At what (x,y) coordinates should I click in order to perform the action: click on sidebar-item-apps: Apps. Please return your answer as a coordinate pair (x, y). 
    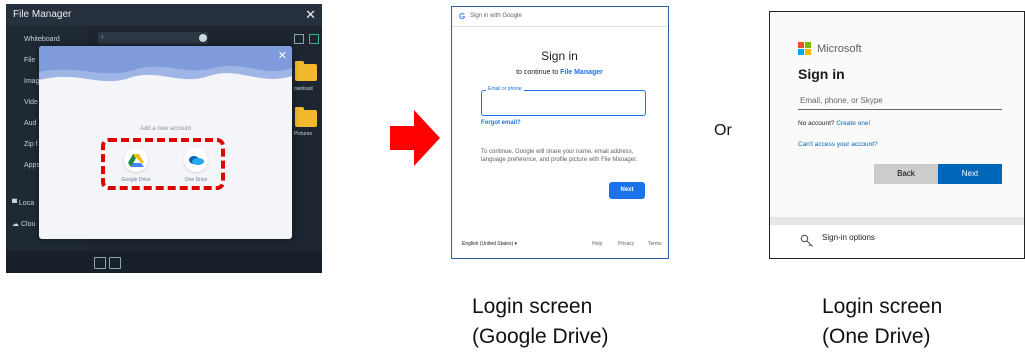
    Looking at the image, I should click on (32, 165).